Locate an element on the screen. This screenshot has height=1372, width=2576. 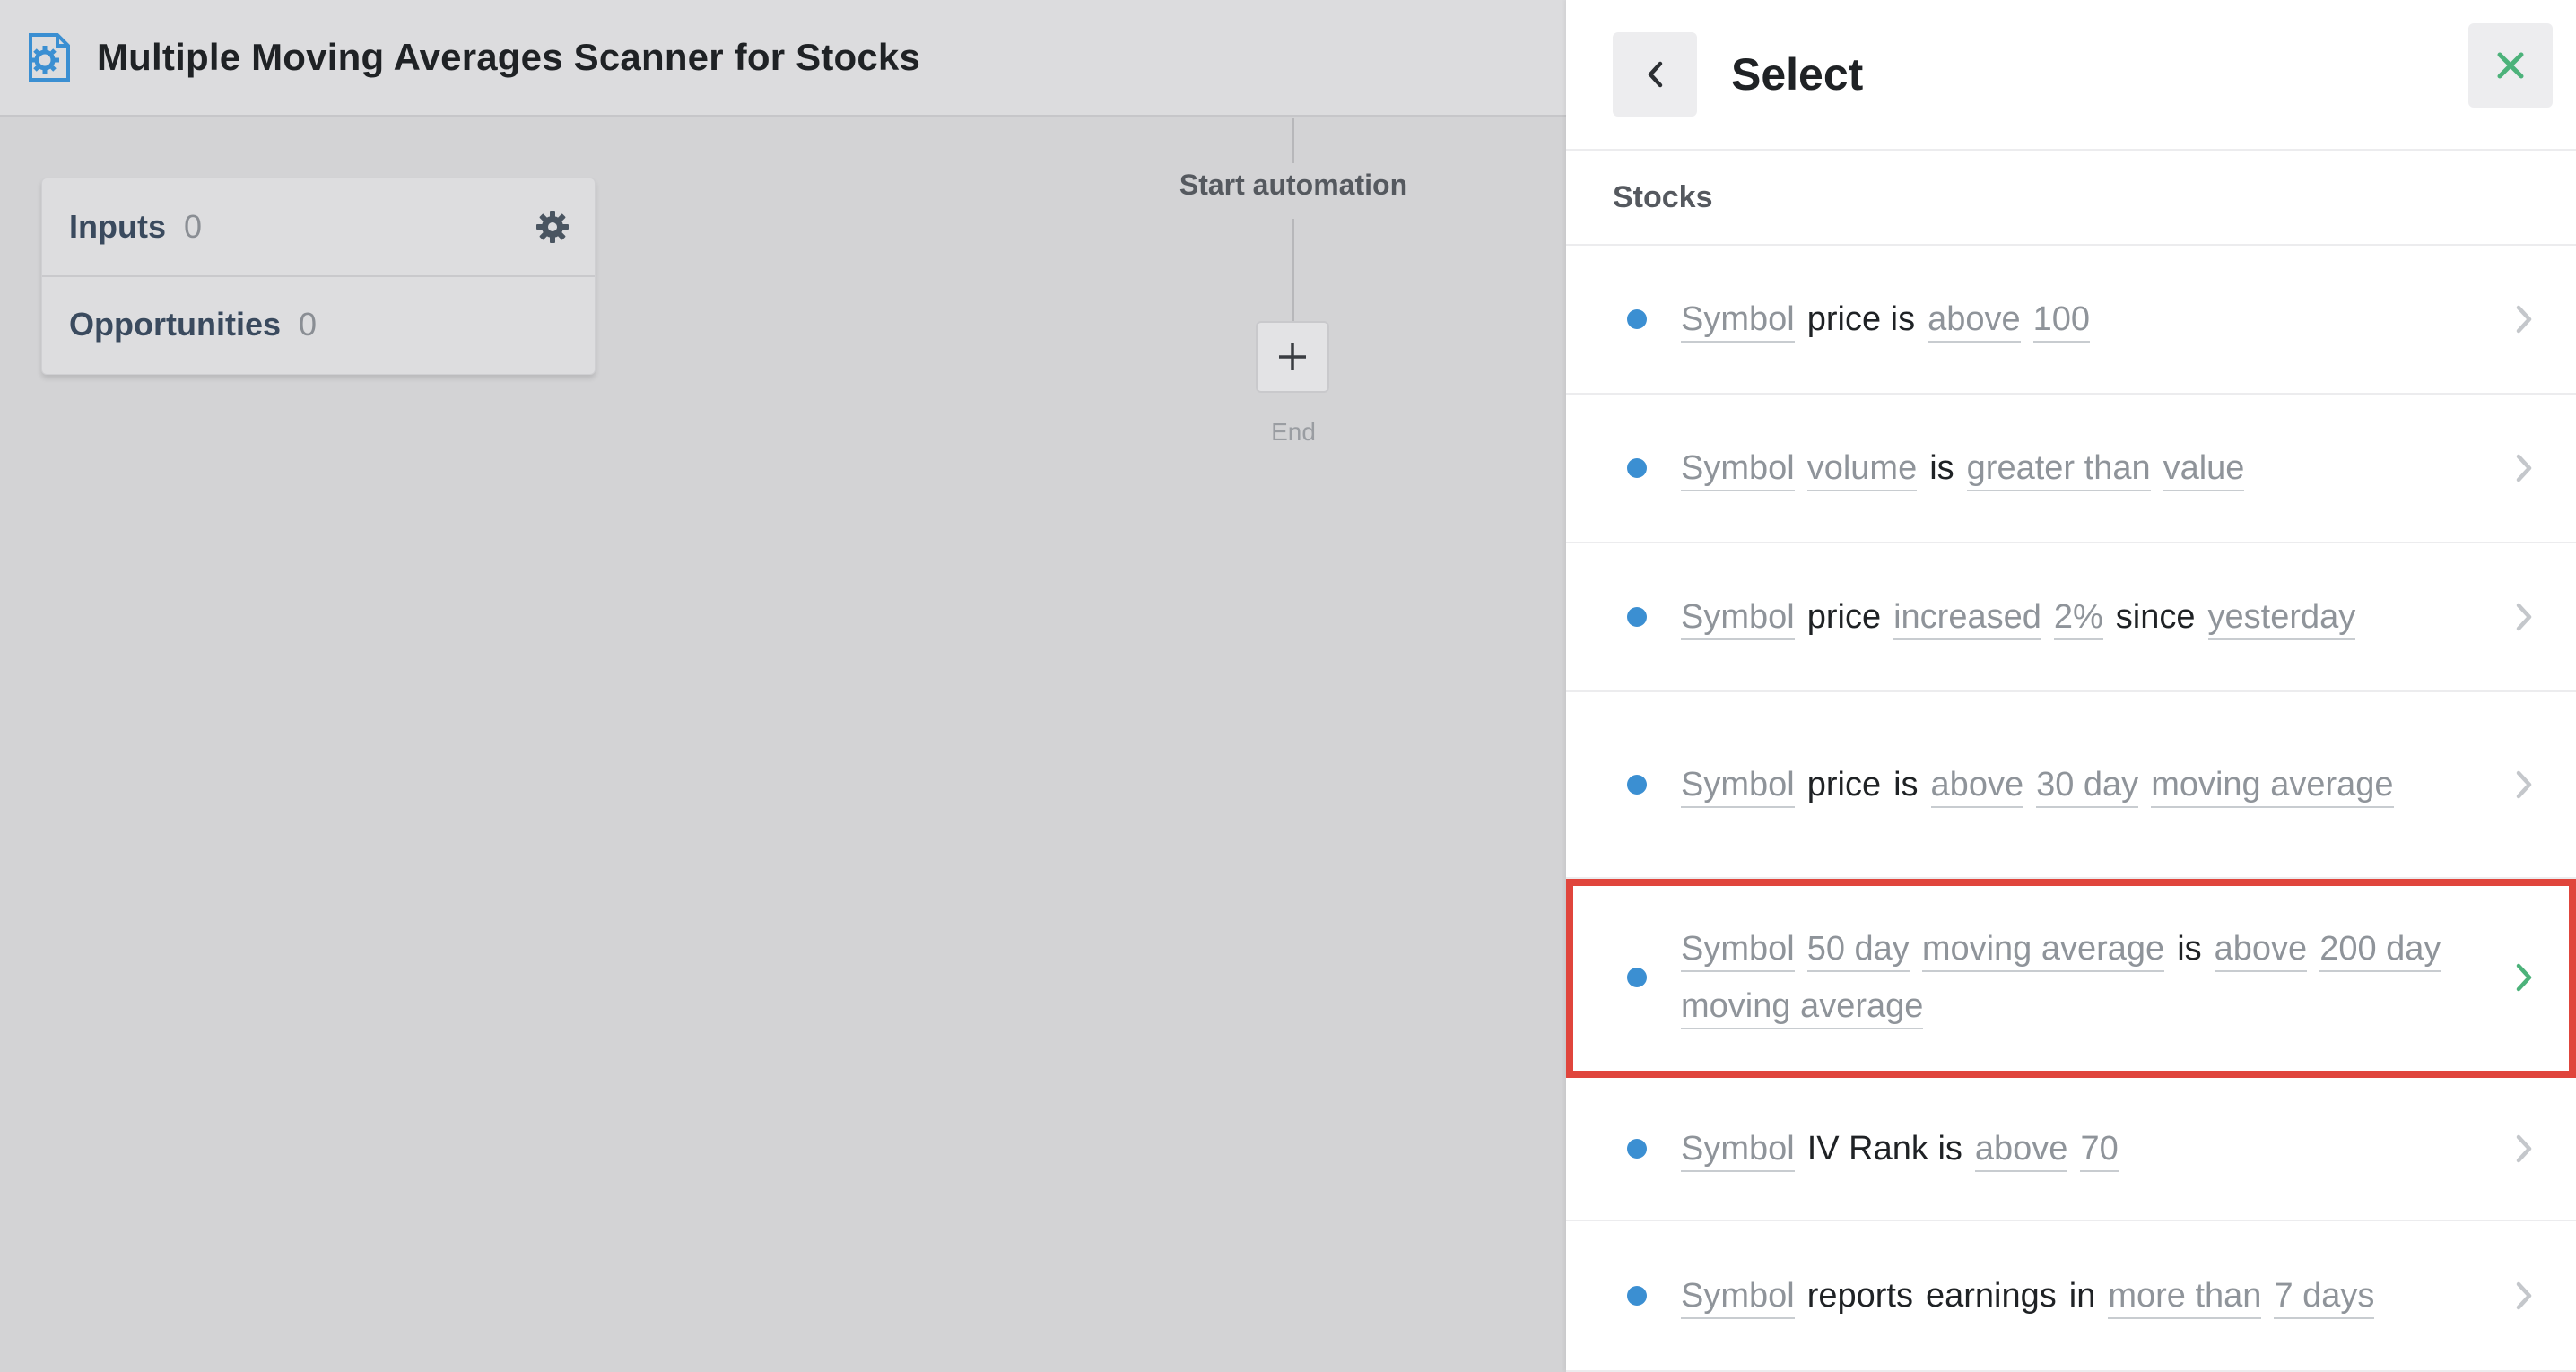
condition-token: 50 day is located at coordinates (1858, 949).